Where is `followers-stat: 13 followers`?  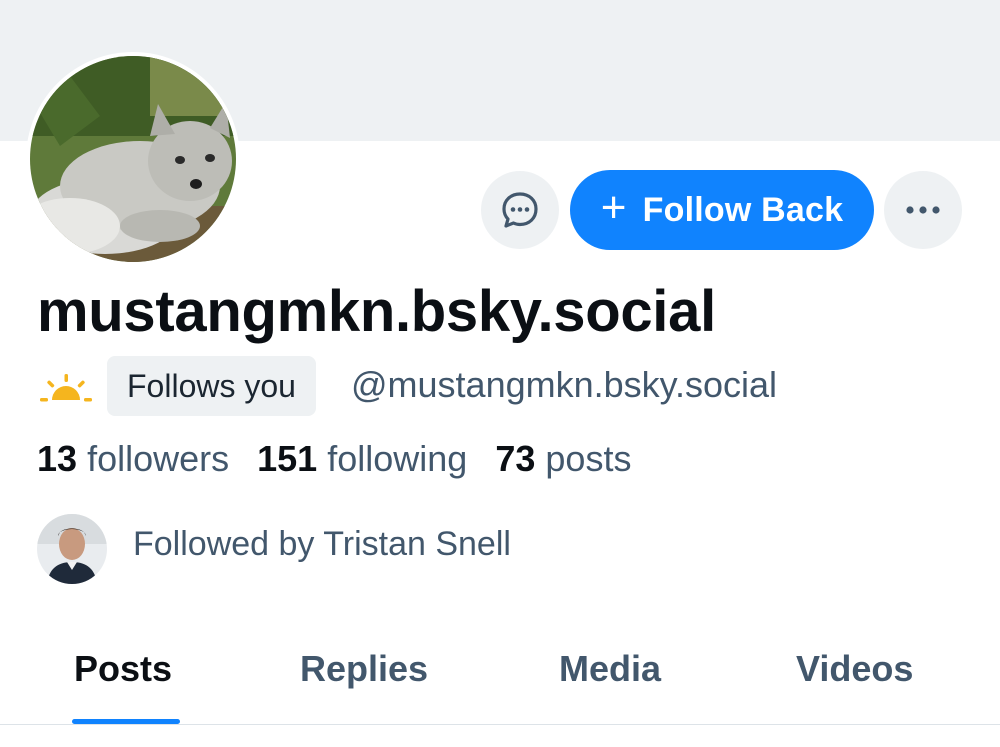
followers-stat: 13 followers is located at coordinates (133, 458).